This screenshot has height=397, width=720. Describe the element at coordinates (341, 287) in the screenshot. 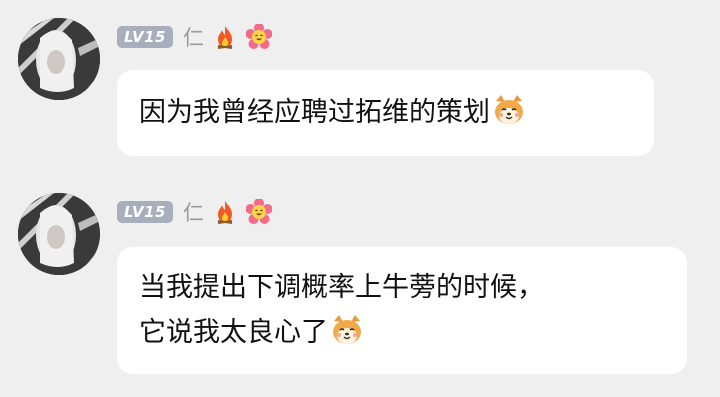

I see `message-text: 当我提出下调概率上牛蒡的时候，` at that location.